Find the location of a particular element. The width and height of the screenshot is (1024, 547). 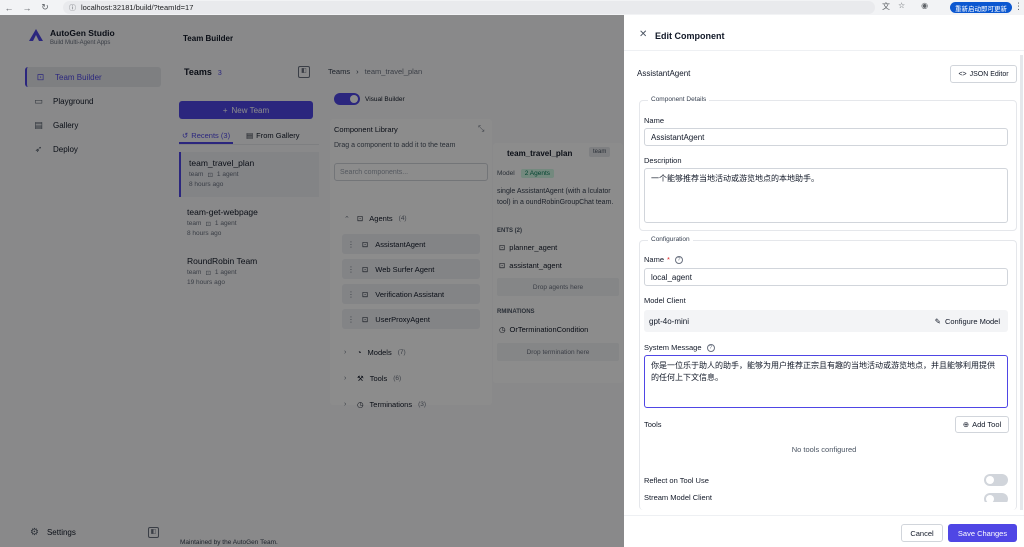

name-label-text: Name is located at coordinates (654, 120).